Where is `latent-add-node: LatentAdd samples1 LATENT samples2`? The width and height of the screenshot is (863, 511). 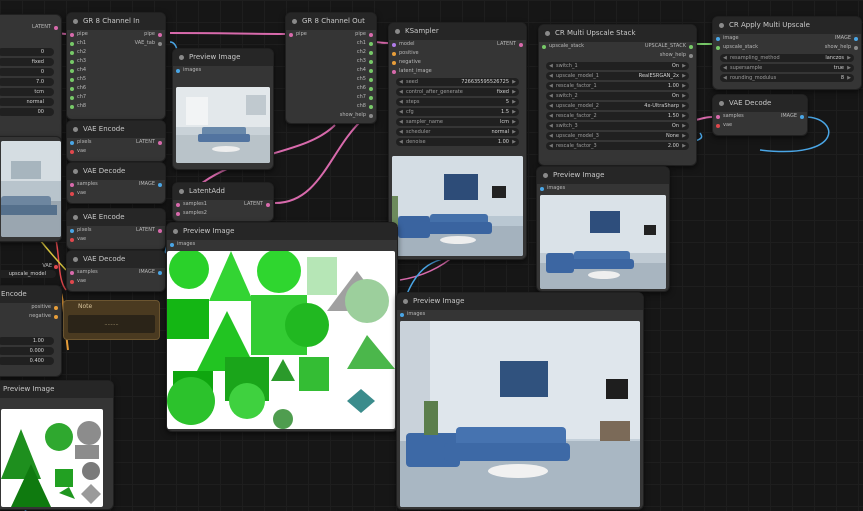 latent-add-node: LatentAdd samples1 LATENT samples2 is located at coordinates (223, 202).